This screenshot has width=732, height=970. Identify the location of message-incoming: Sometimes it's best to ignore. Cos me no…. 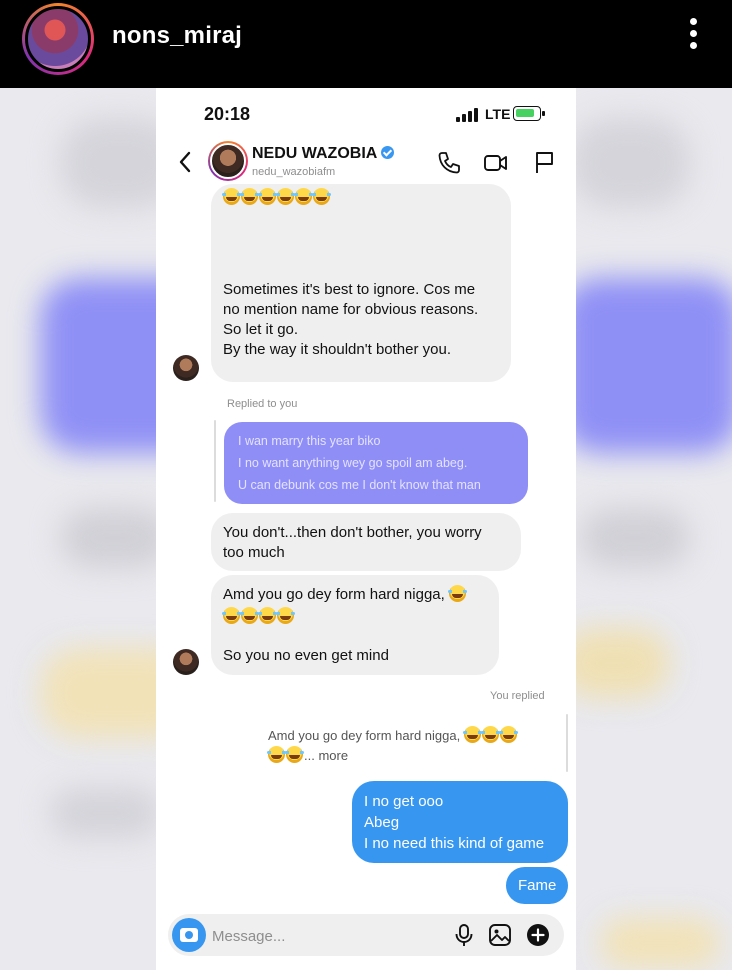
(361, 283).